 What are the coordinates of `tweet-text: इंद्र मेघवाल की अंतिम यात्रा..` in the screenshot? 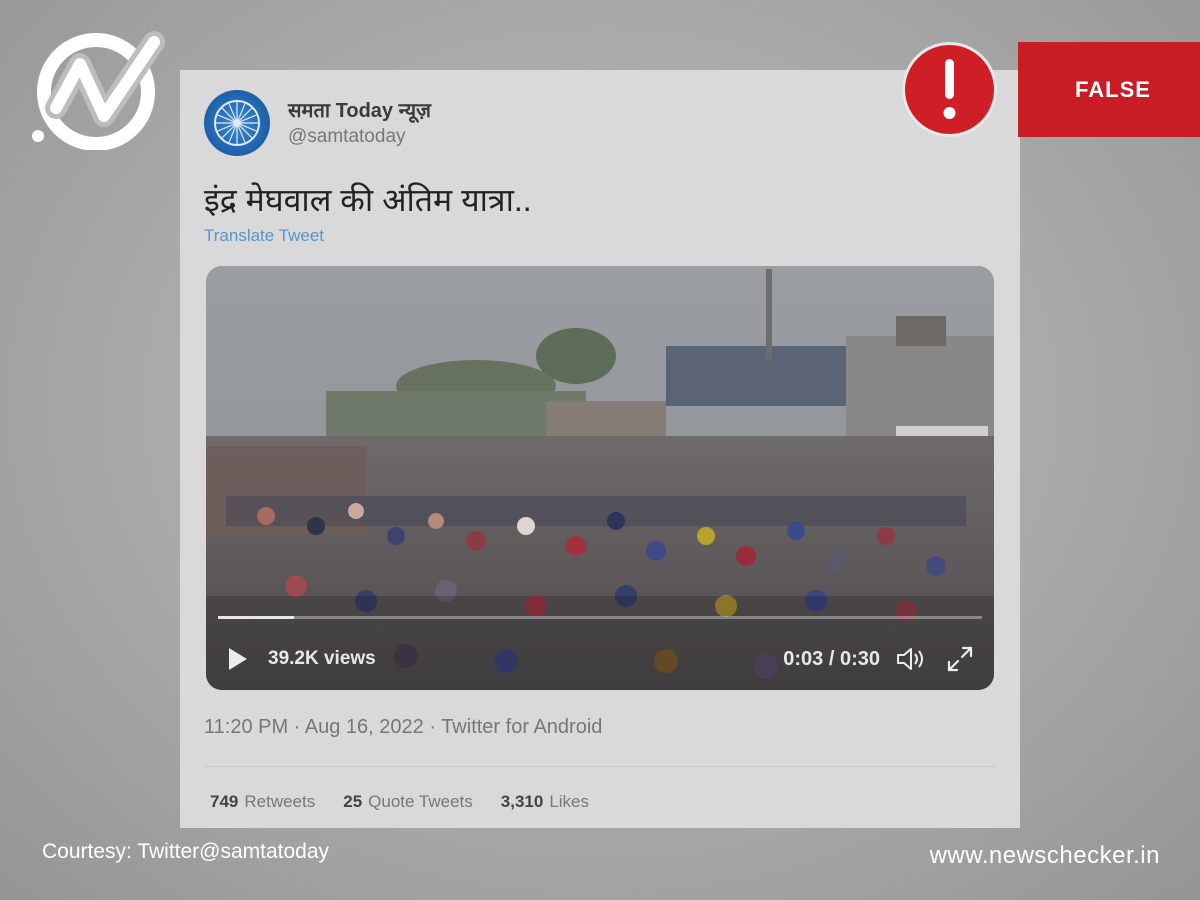 It's located at (368, 200).